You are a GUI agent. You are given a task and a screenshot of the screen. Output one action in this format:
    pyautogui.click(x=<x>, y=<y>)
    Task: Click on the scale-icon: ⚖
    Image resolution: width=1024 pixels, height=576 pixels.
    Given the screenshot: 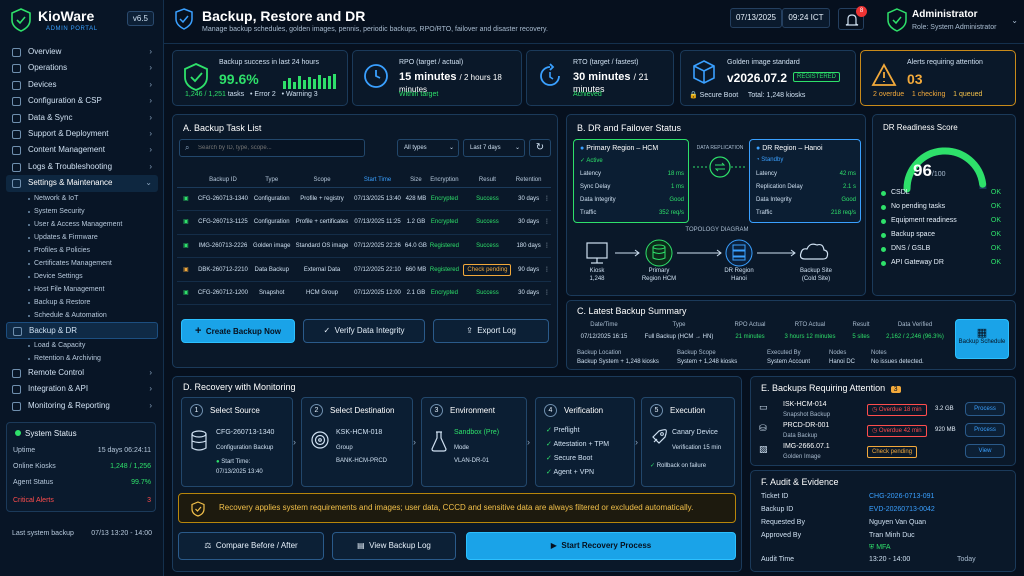 What is the action you would take?
    pyautogui.click(x=208, y=545)
    